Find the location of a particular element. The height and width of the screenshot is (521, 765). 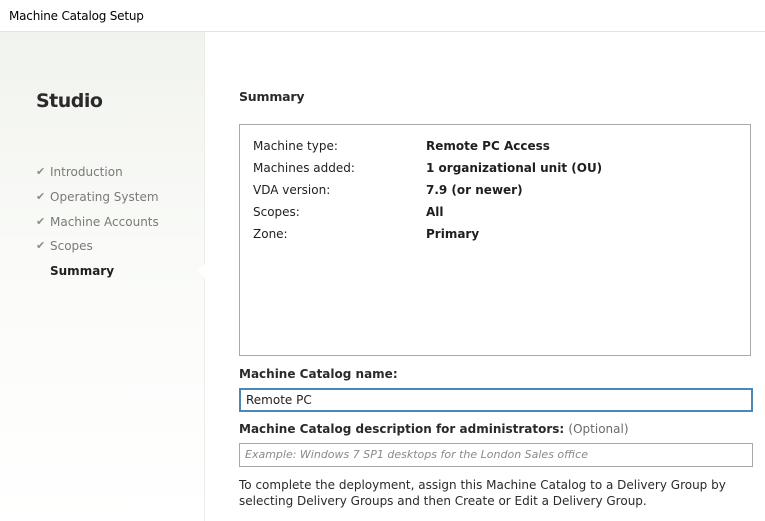

step-machine-accounts: ✔ Machine Accounts is located at coordinates (97, 227).